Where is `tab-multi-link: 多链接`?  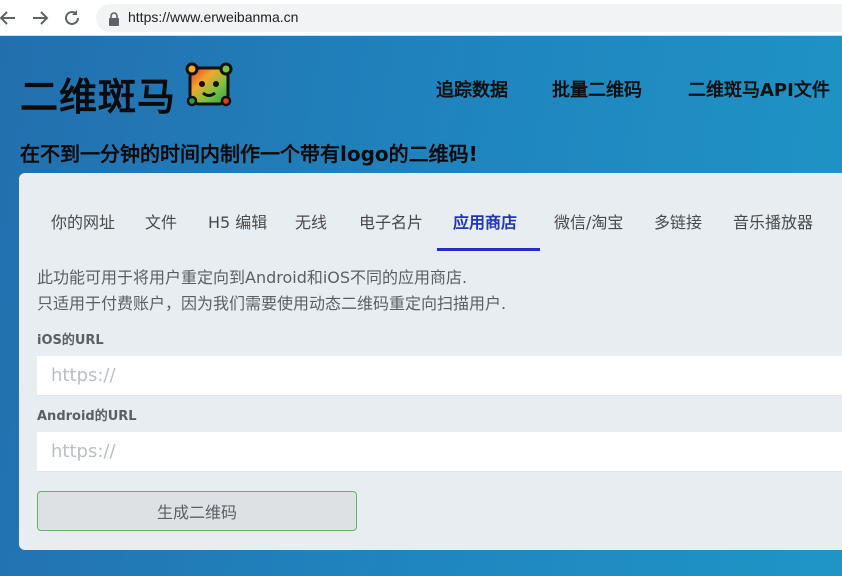
tab-multi-link: 多链接 is located at coordinates (678, 221).